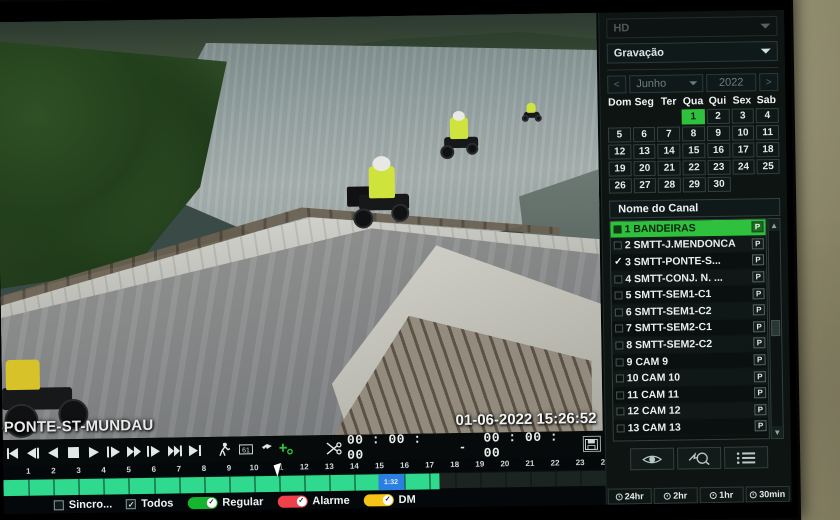 Image resolution: width=840 pixels, height=520 pixels. Describe the element at coordinates (669, 151) in the screenshot. I see `calendar-day-14: 14` at that location.